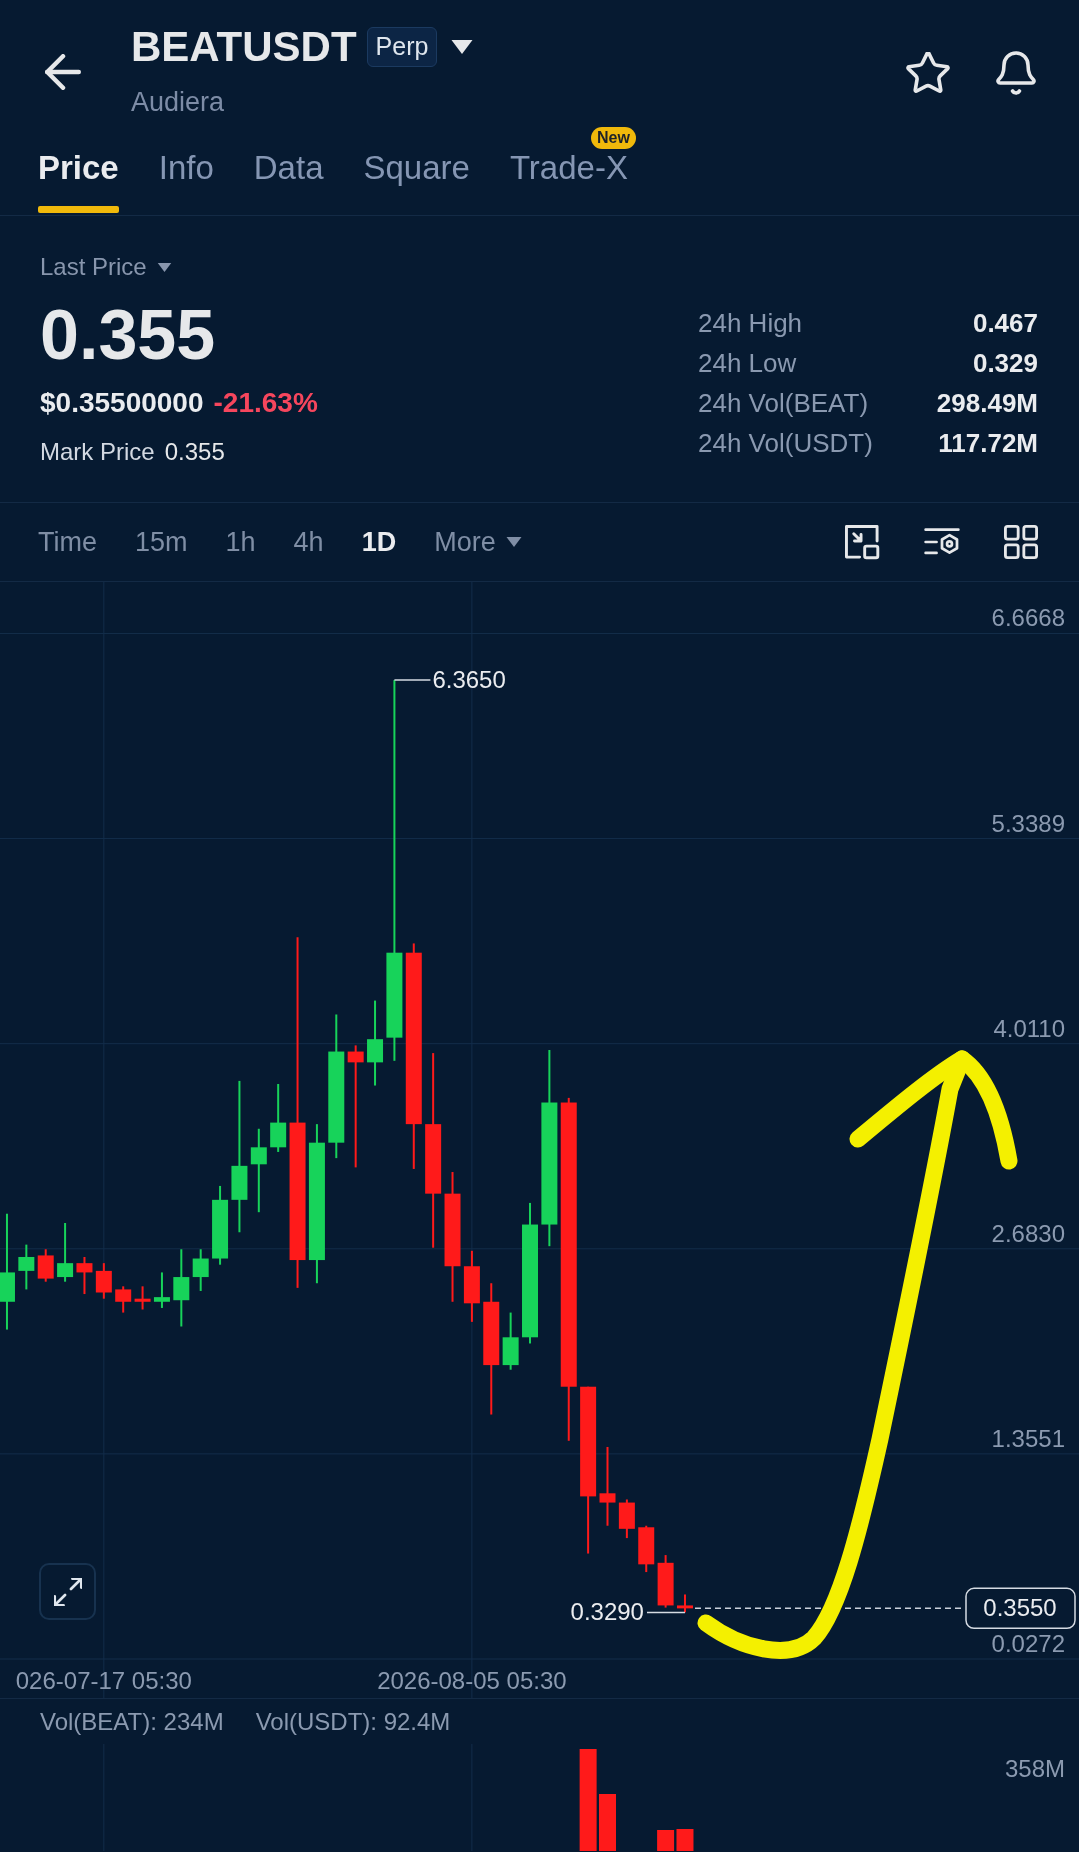 This screenshot has width=1079, height=1852. Describe the element at coordinates (194, 452) in the screenshot. I see `mark-price: 0.355` at that location.